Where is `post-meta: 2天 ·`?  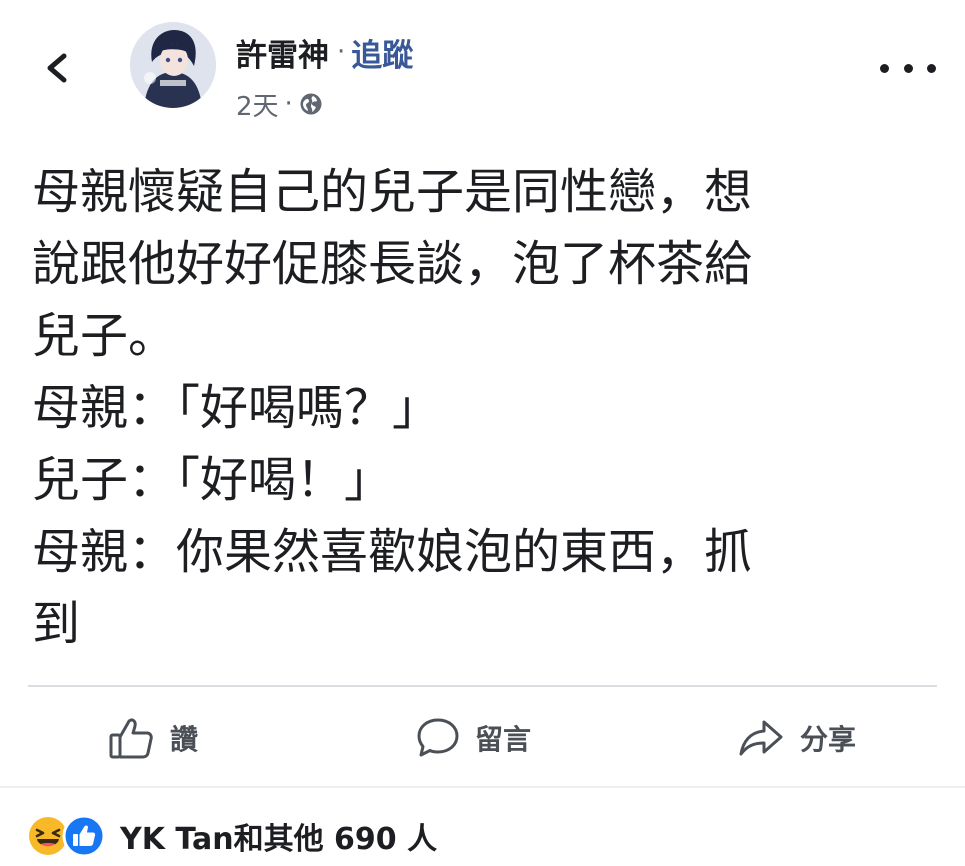 post-meta: 2天 · is located at coordinates (279, 104).